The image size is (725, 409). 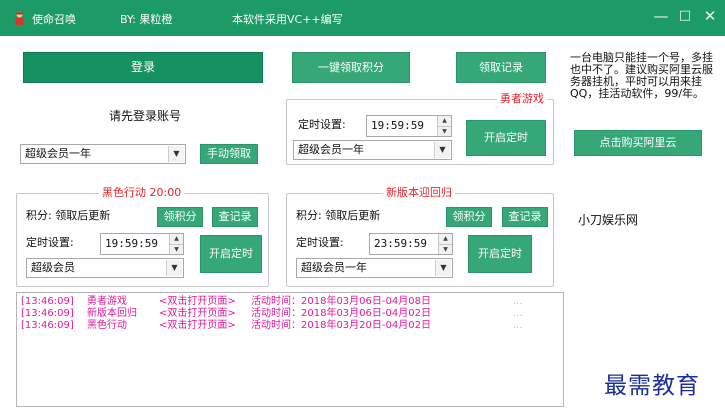 I want to click on new-return-claim-points-button: 领积分, so click(x=469, y=217).